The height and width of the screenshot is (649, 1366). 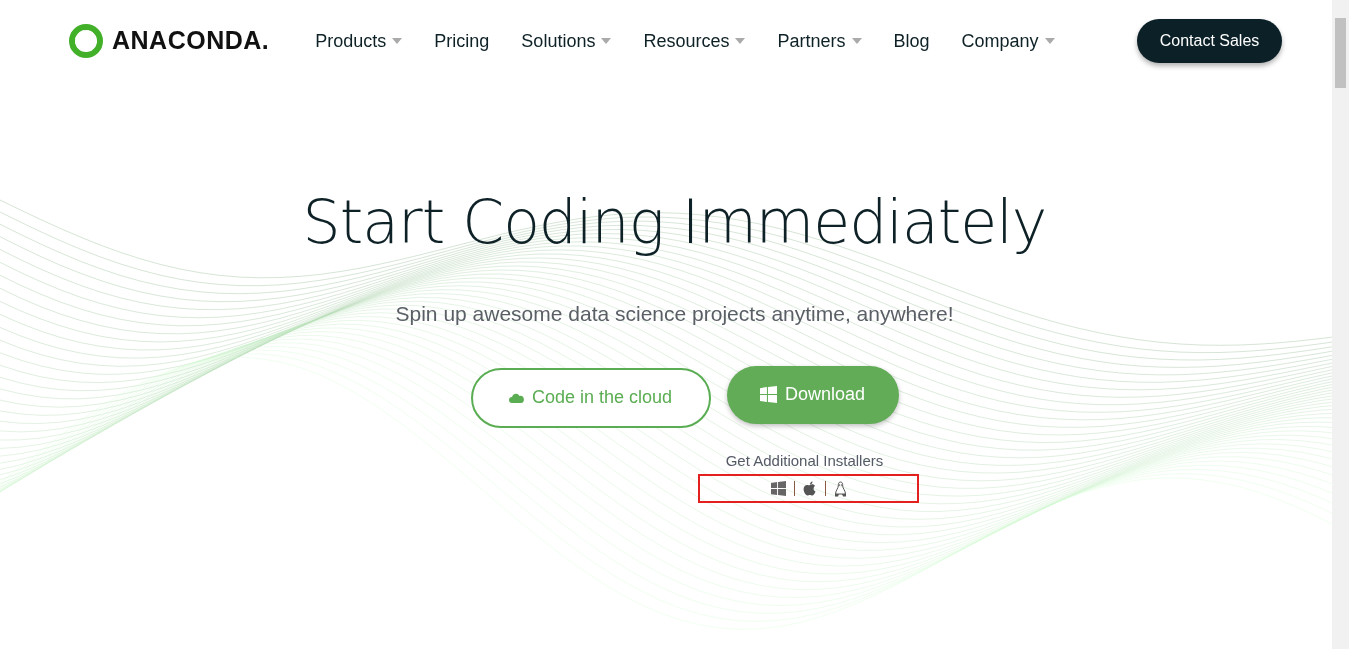 What do you see at coordinates (694, 41) in the screenshot?
I see `nav-link: Resources` at bounding box center [694, 41].